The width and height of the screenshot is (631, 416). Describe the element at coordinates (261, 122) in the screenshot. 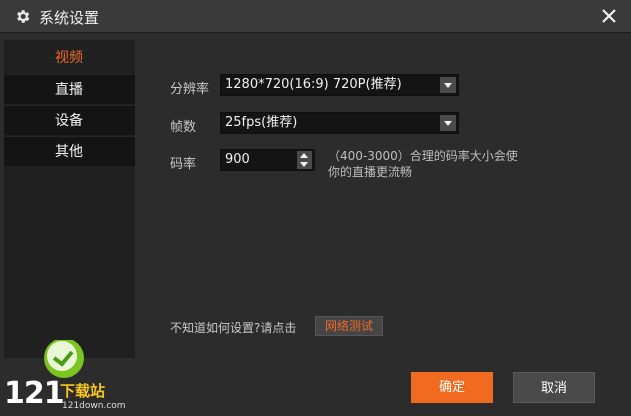

I see `framerate-value: 25fps(推荐)` at that location.